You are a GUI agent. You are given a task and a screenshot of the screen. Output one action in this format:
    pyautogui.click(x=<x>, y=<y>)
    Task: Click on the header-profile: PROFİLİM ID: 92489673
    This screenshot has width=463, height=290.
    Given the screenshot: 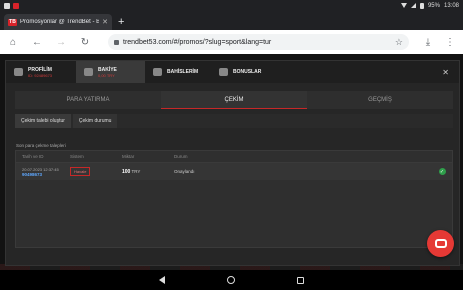 What is the action you would take?
    pyautogui.click(x=41, y=72)
    